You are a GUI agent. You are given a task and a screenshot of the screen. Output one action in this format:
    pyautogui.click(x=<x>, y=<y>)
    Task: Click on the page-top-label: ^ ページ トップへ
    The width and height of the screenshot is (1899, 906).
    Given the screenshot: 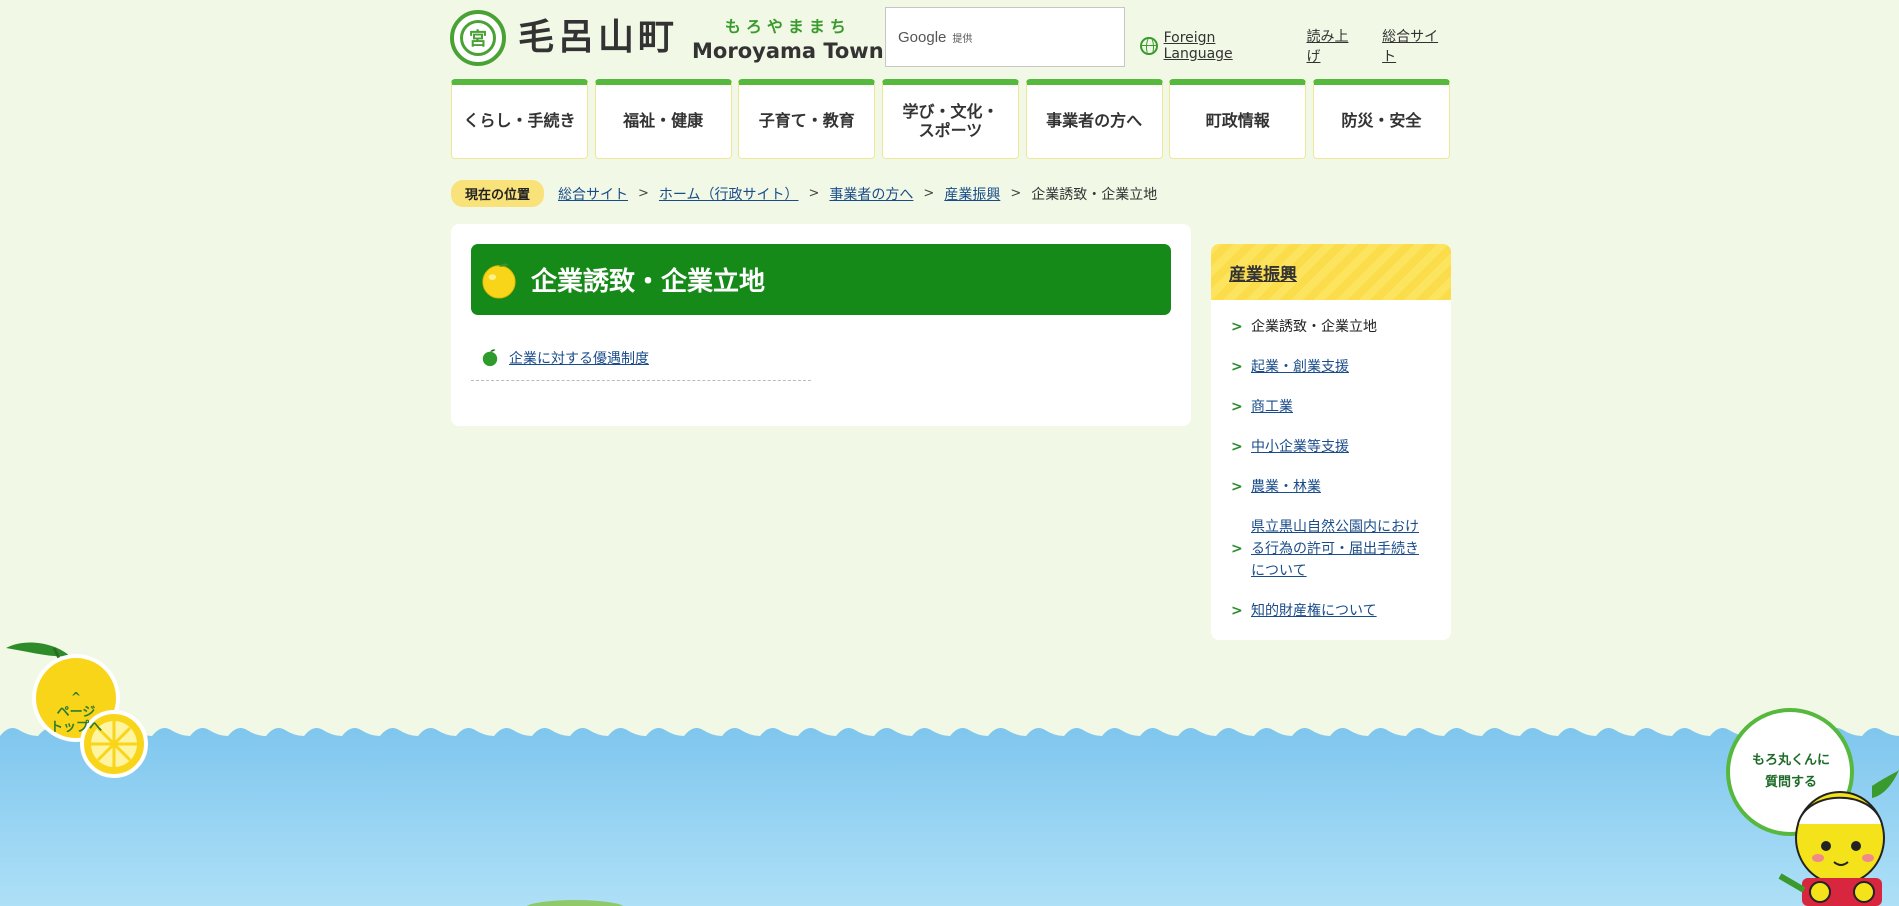 What is the action you would take?
    pyautogui.click(x=76, y=712)
    